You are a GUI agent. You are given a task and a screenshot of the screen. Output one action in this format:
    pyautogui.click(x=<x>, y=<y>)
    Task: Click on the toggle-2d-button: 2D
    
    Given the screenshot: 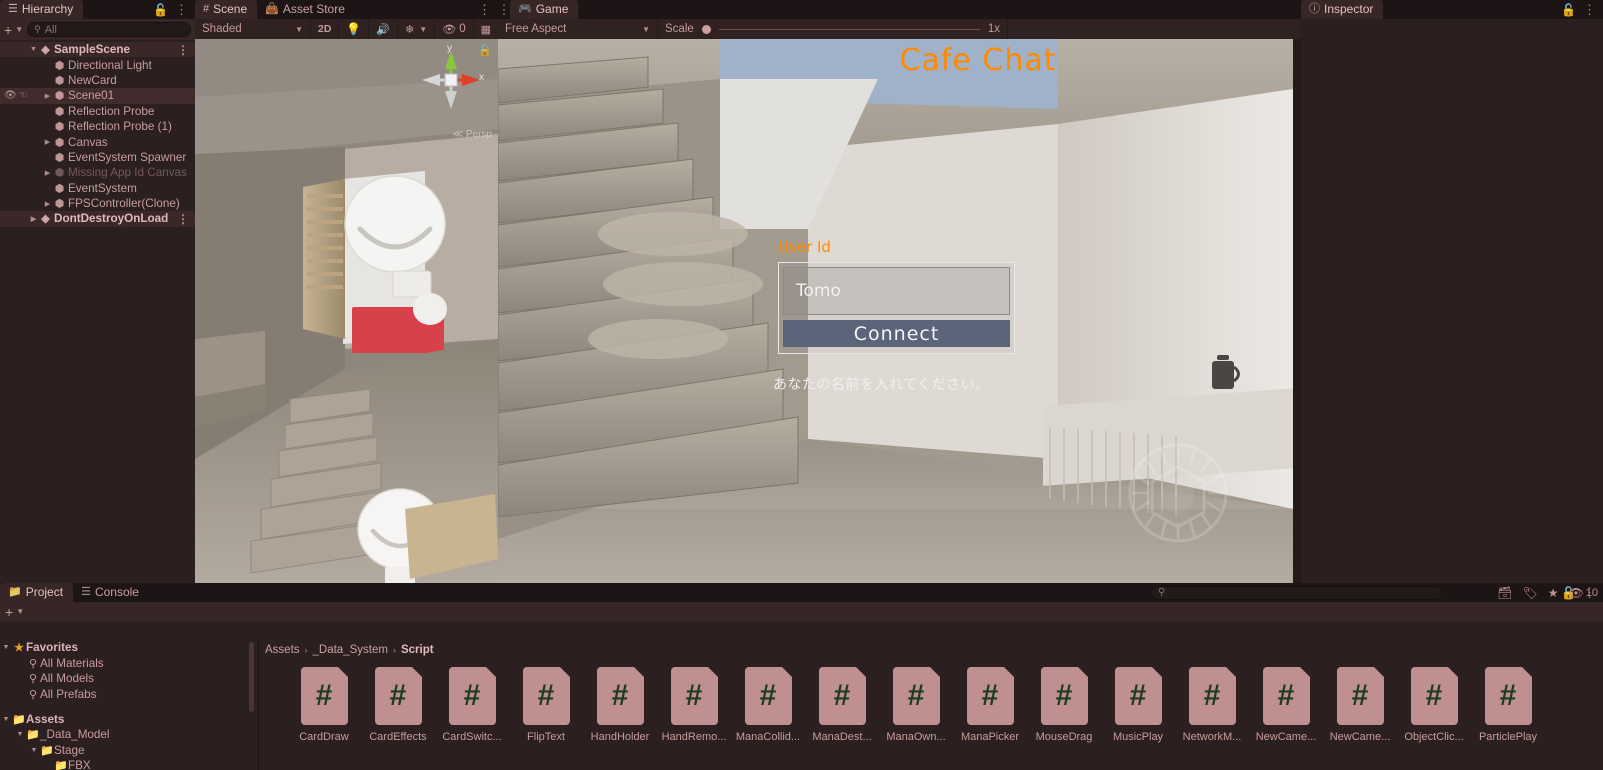 What is the action you would take?
    pyautogui.click(x=325, y=29)
    